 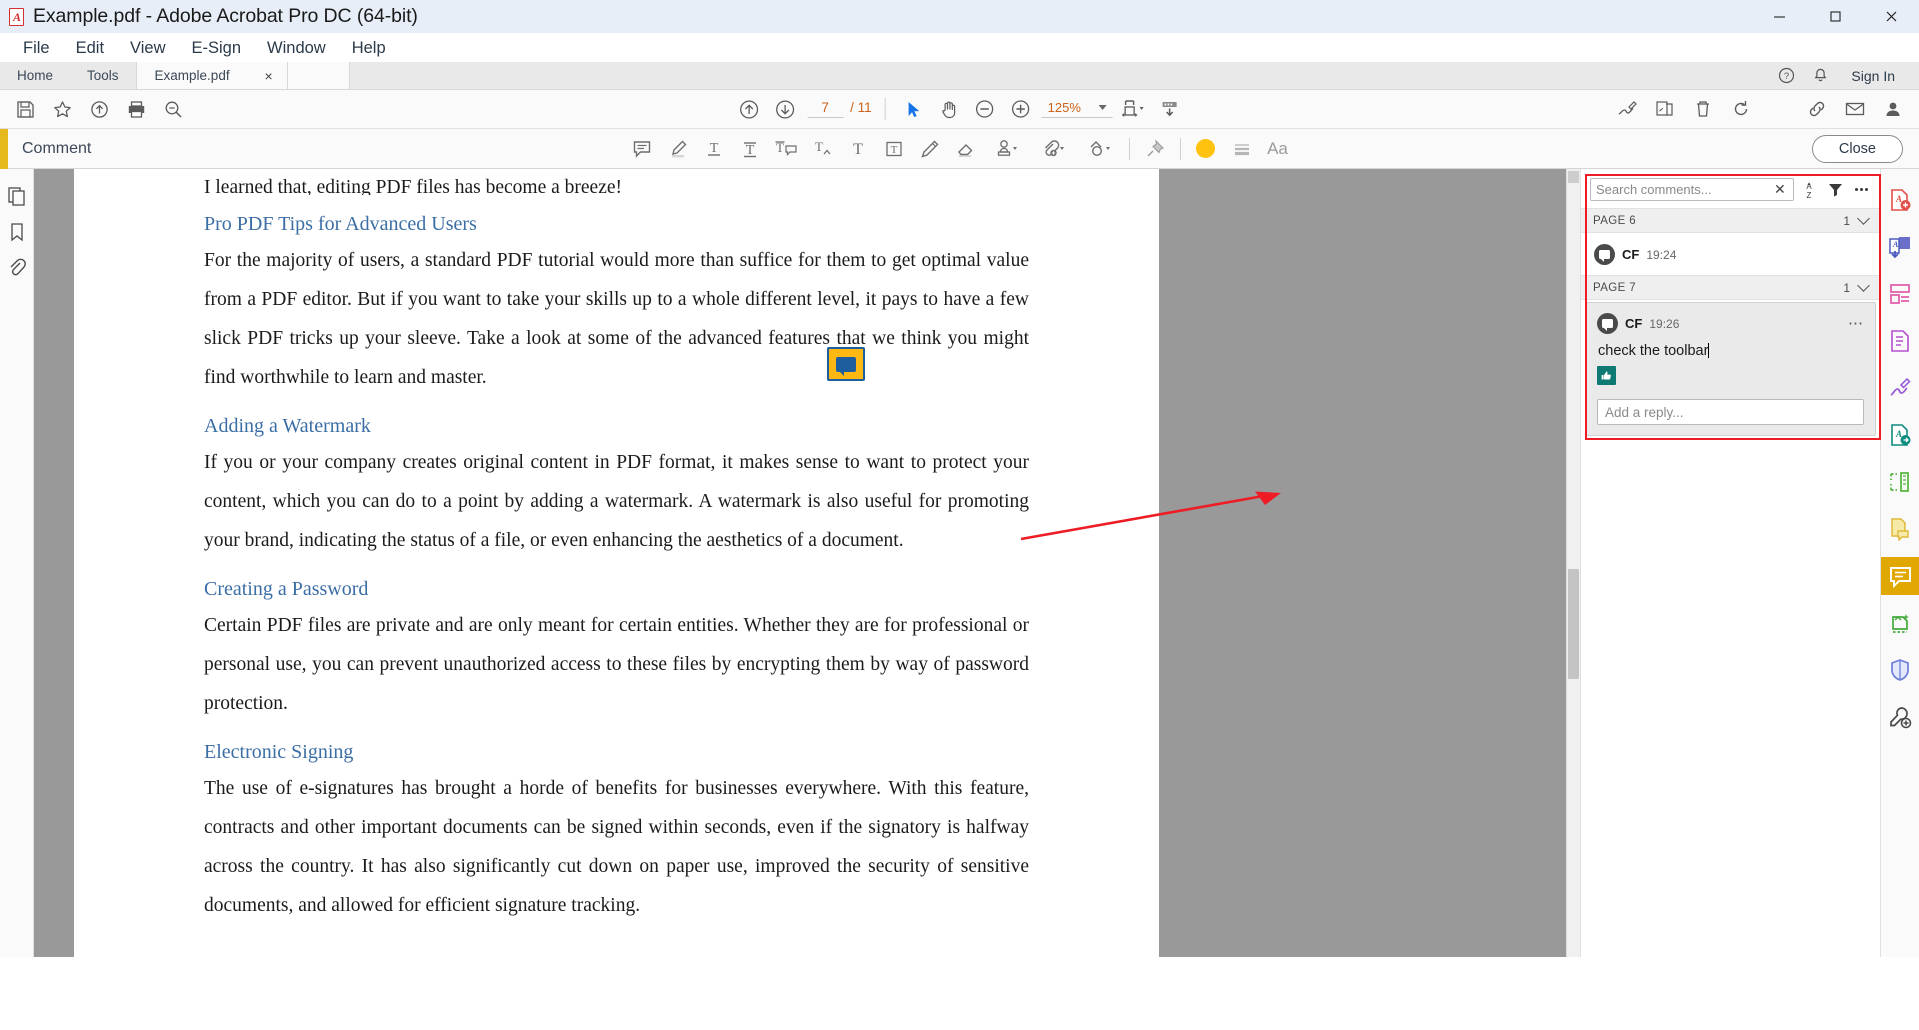 What do you see at coordinates (785, 109) in the screenshot?
I see `next-page-arrow-icon` at bounding box center [785, 109].